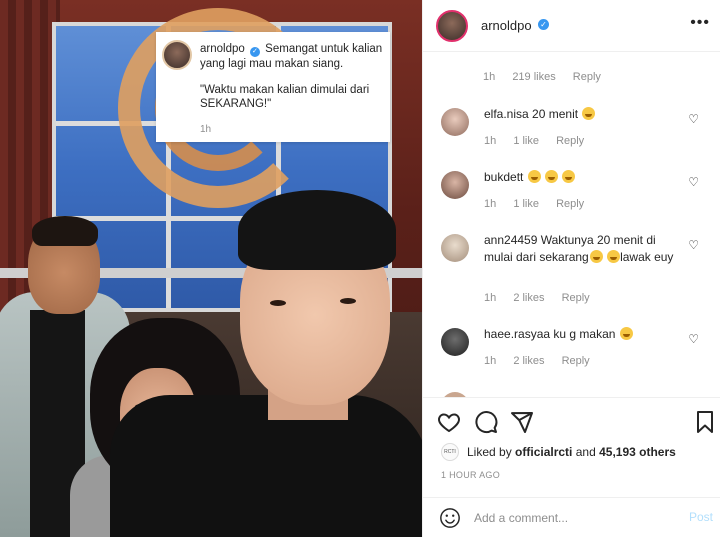 The width and height of the screenshot is (720, 537). Describe the element at coordinates (571, 26) in the screenshot. I see `post-header: arnoldpo ✓ •••` at that location.